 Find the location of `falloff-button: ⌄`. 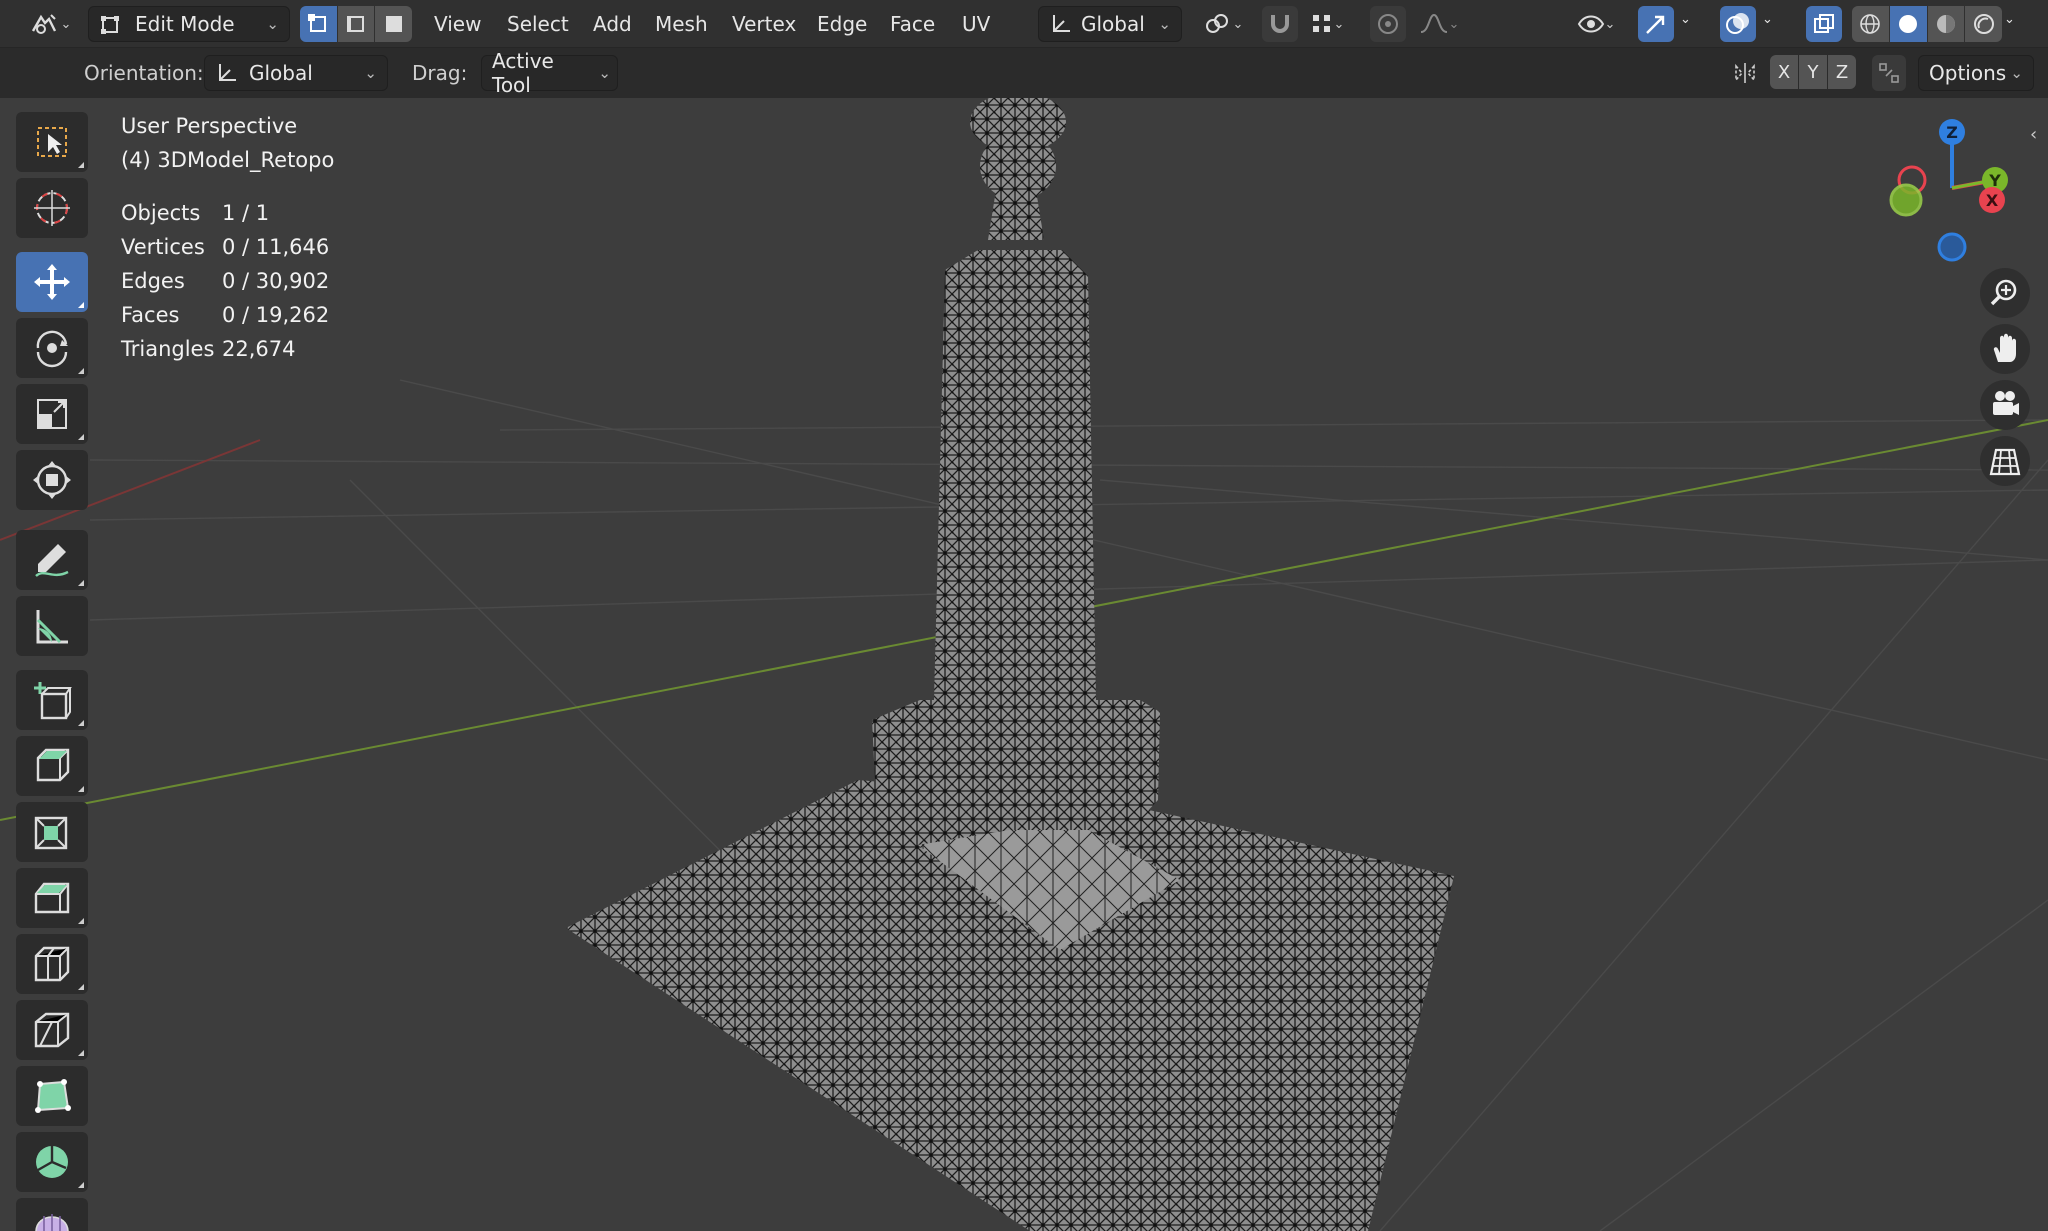

falloff-button: ⌄ is located at coordinates (1439, 24).